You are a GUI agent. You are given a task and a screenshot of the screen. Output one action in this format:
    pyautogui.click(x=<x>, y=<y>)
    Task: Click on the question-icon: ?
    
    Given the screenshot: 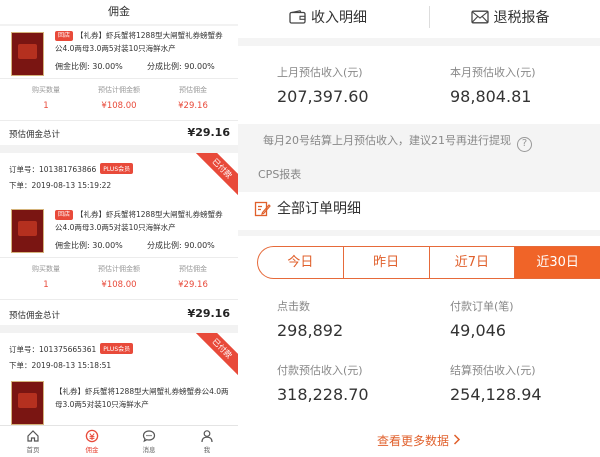 What is the action you would take?
    pyautogui.click(x=524, y=144)
    